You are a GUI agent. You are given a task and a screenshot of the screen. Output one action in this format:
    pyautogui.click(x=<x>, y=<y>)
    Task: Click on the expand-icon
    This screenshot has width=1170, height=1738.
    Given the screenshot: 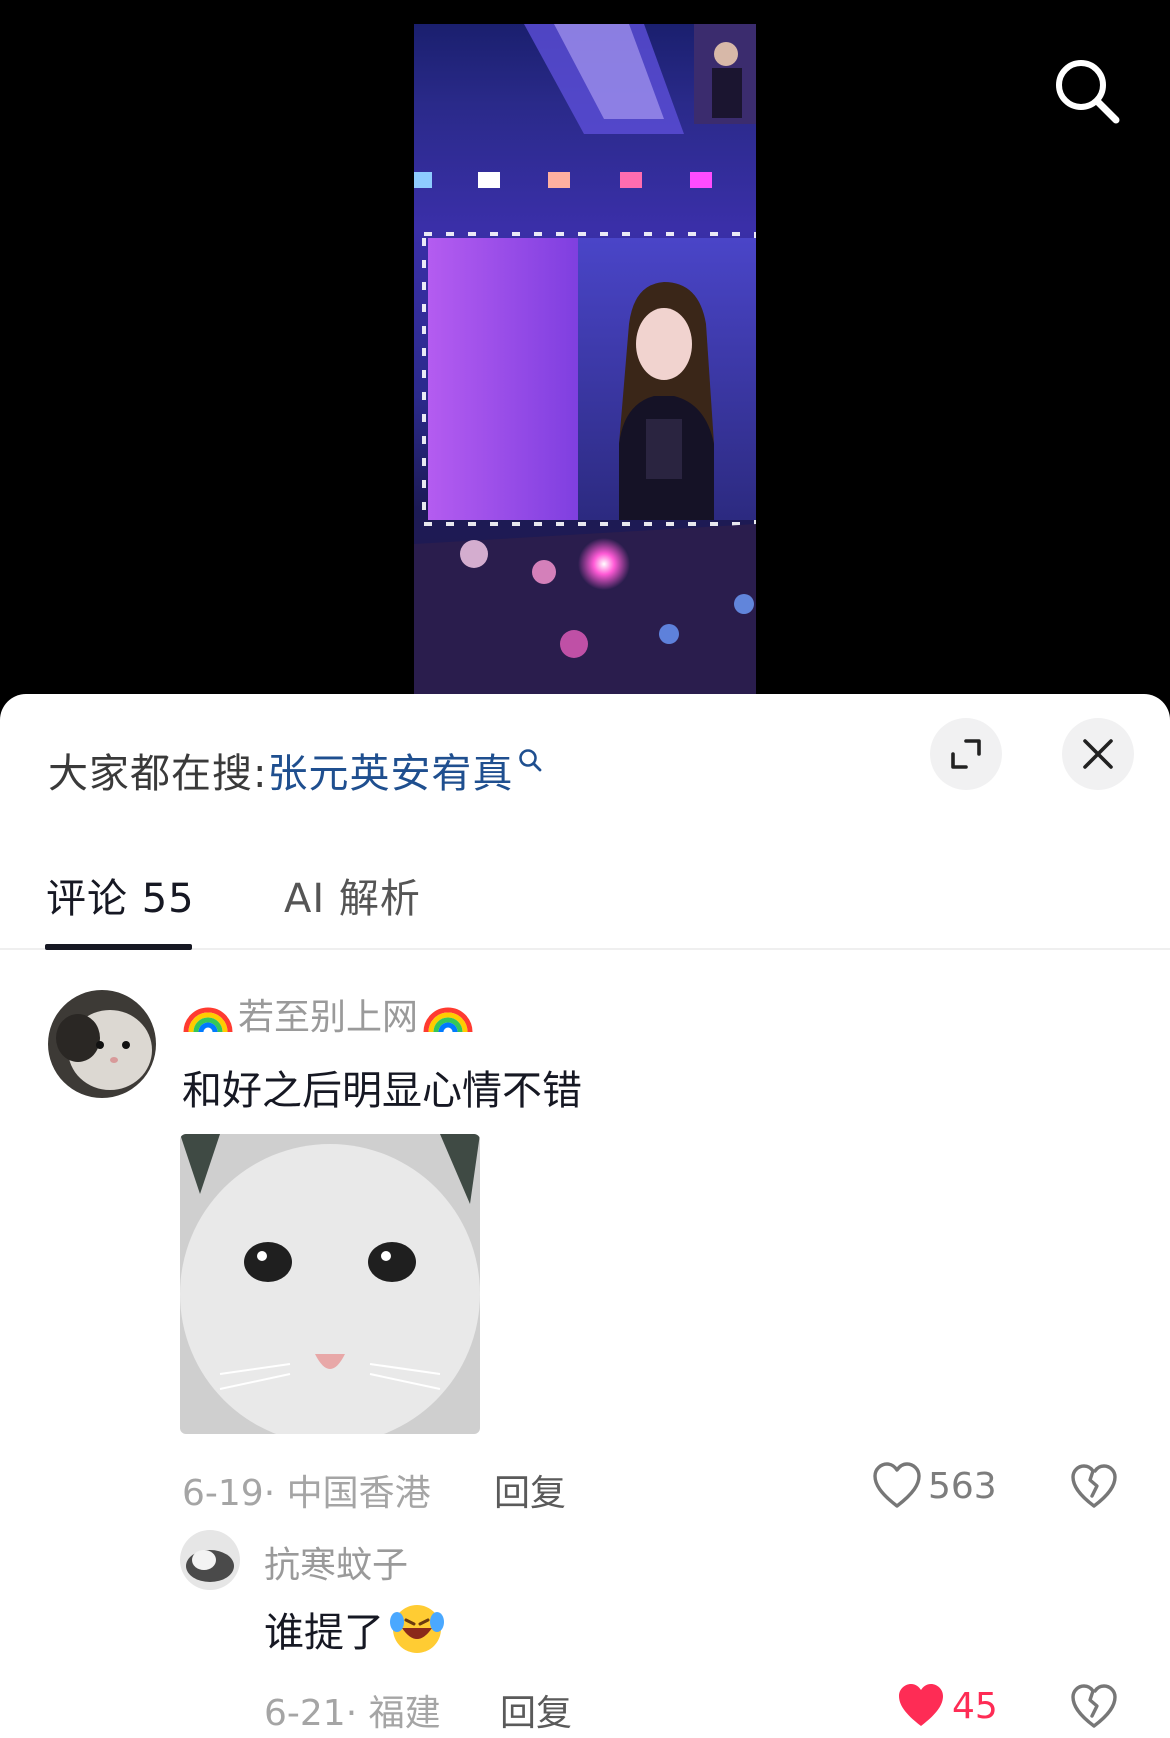 What is the action you would take?
    pyautogui.click(x=966, y=754)
    